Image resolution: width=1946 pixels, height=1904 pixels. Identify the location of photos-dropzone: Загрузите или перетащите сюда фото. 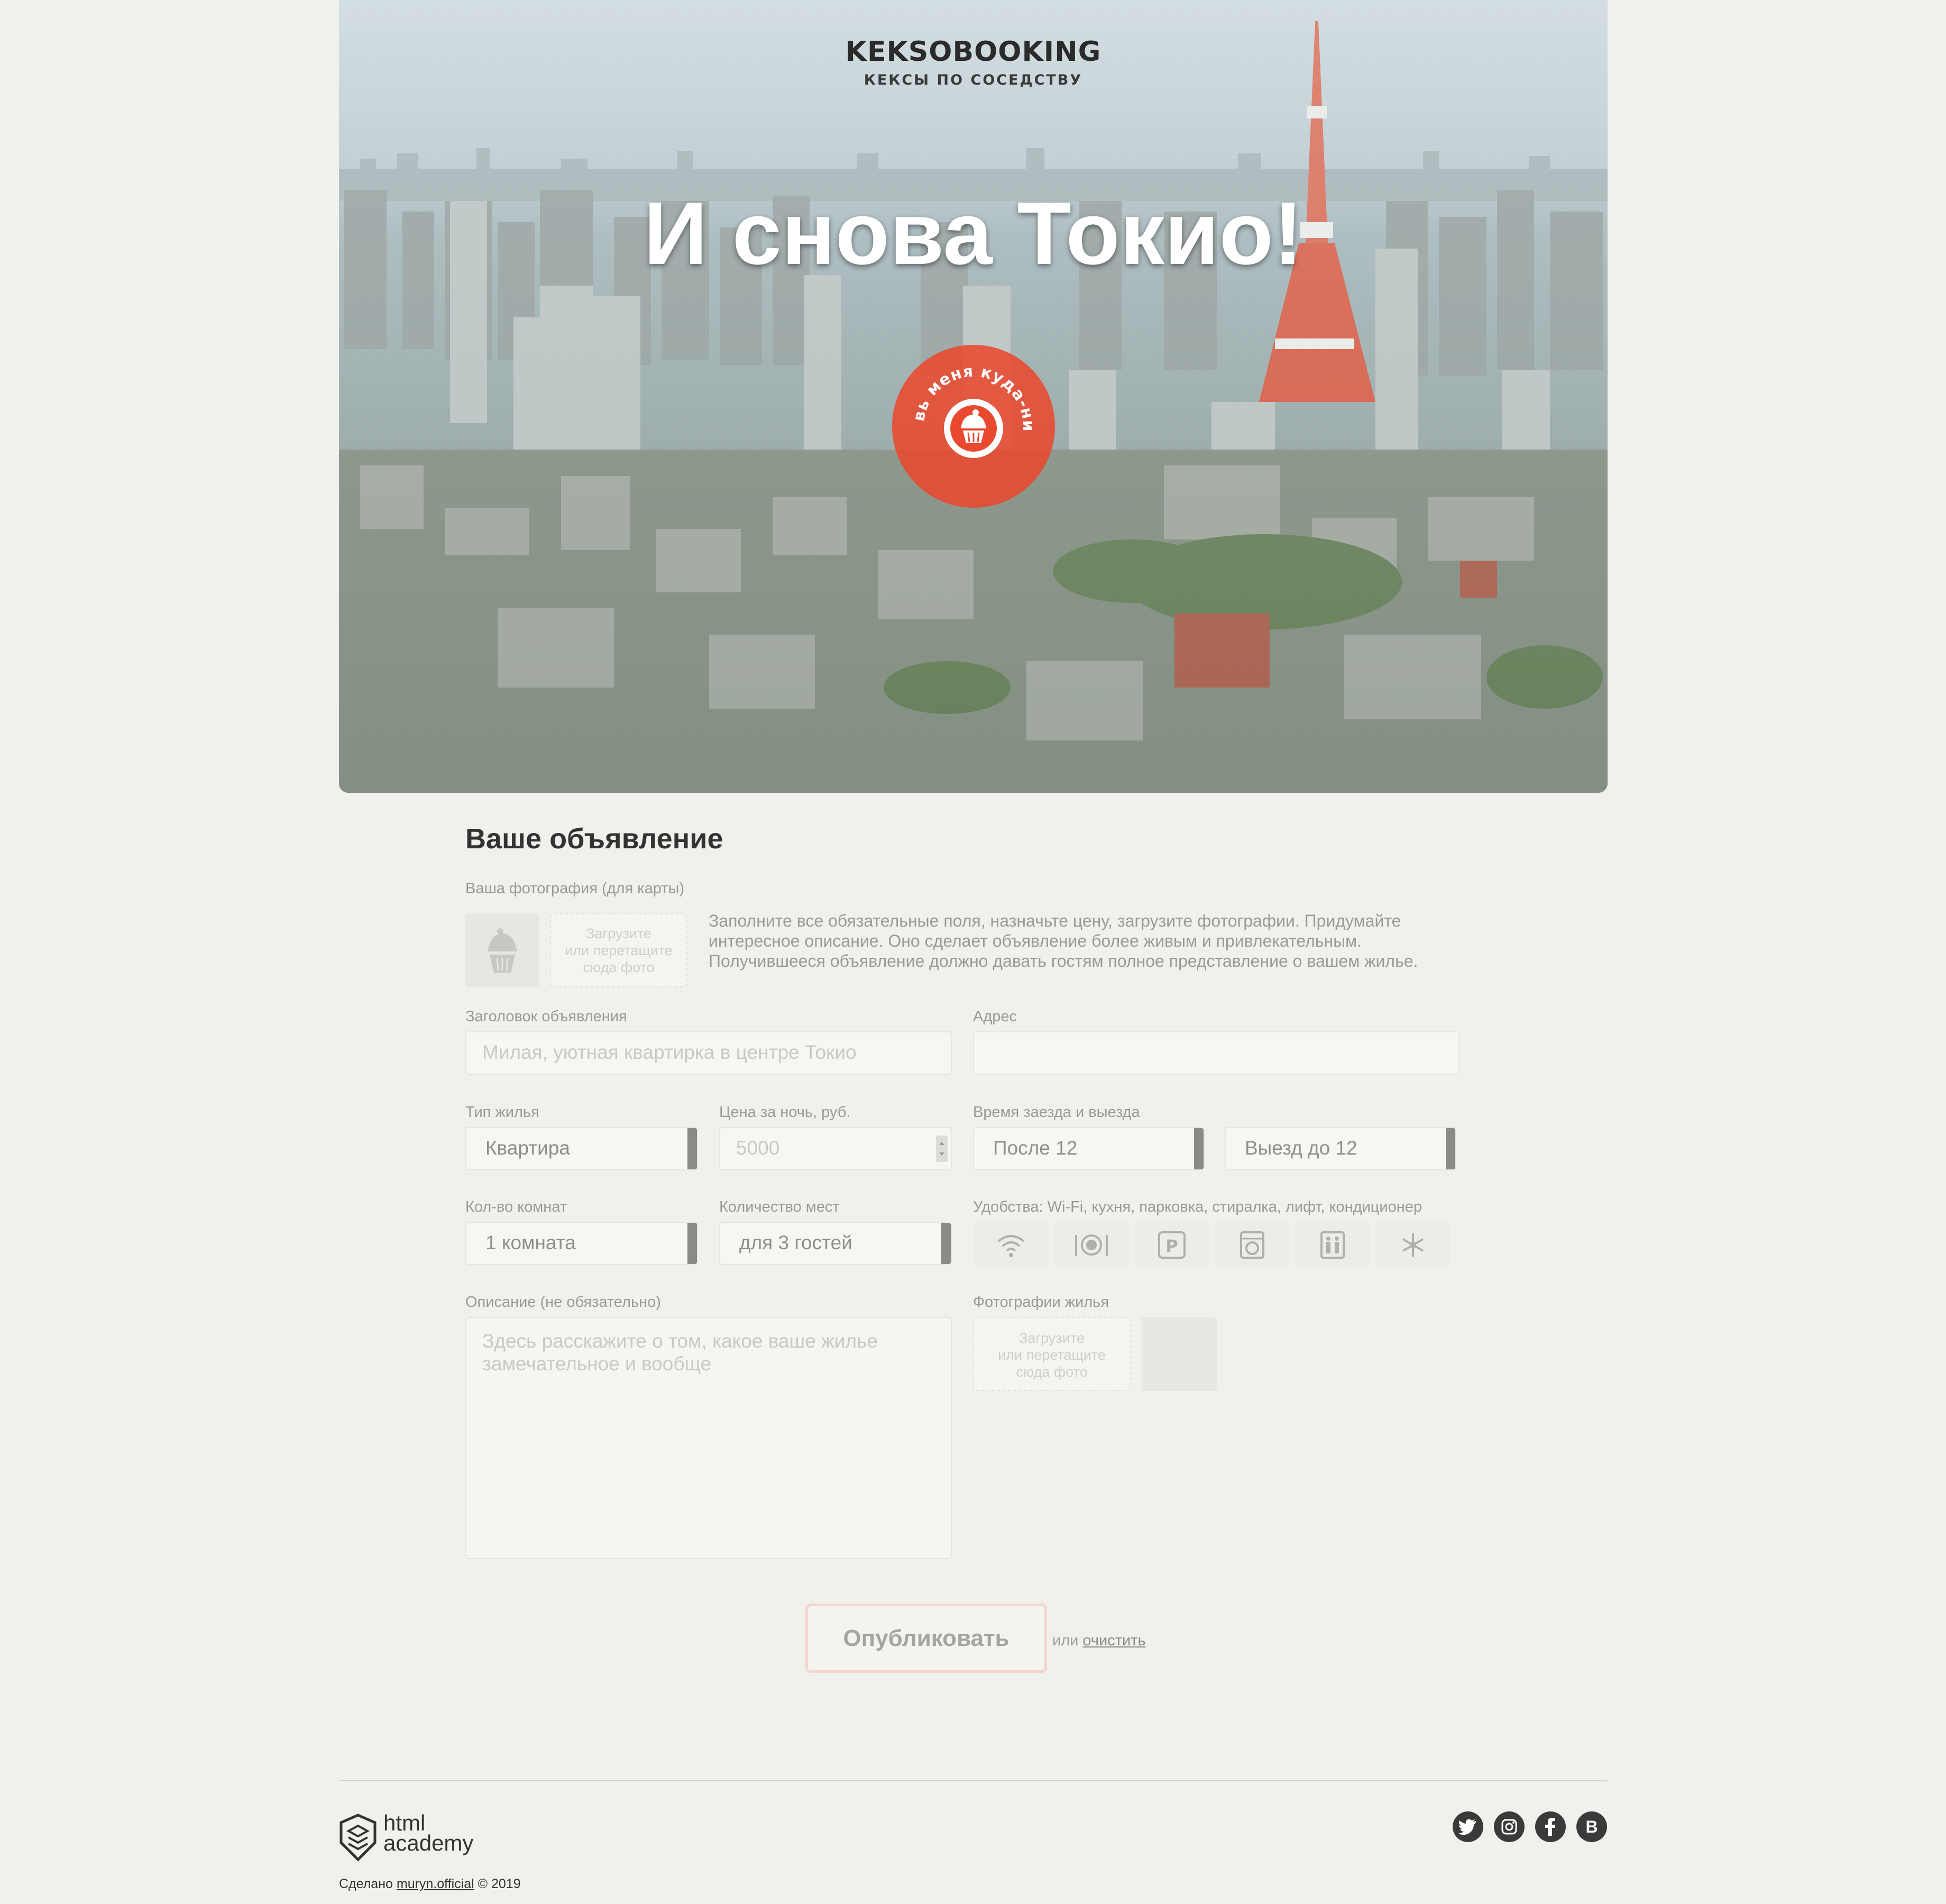
(1052, 1354).